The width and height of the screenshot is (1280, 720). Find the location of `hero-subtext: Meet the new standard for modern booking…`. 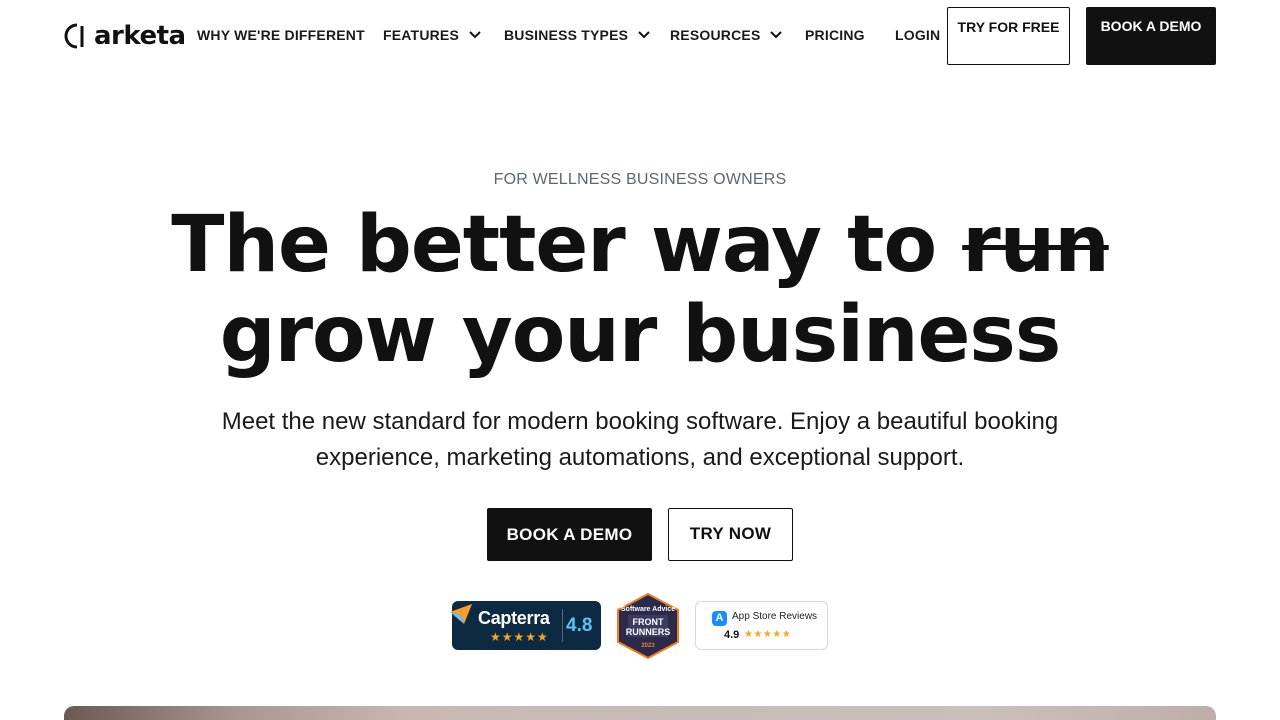

hero-subtext: Meet the new standard for modern booking… is located at coordinates (640, 439).